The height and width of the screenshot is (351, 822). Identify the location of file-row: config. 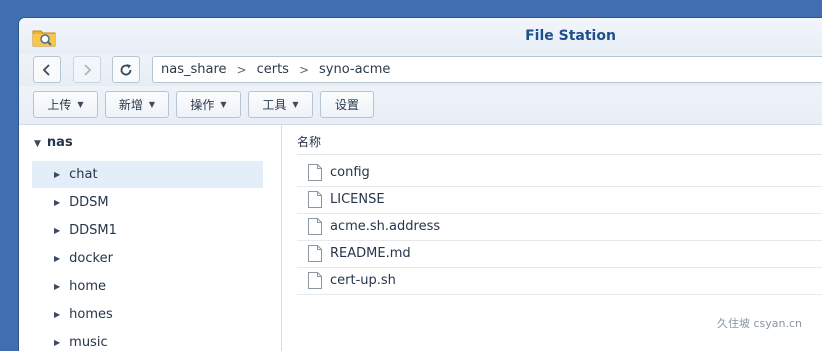
(559, 173).